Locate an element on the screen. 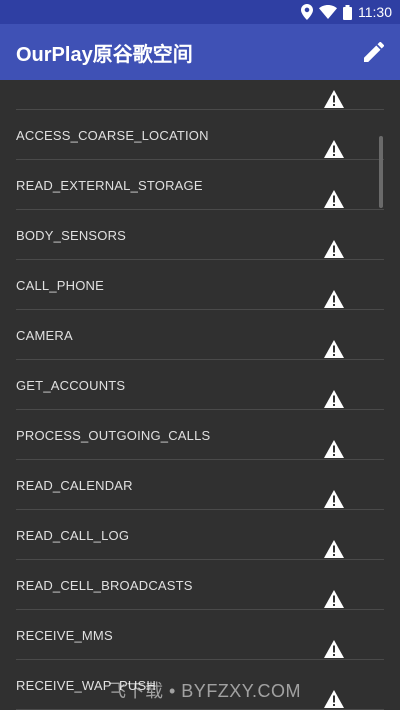 The image size is (400, 710). app-title: OurPlay原谷歌空间 is located at coordinates (104, 54).